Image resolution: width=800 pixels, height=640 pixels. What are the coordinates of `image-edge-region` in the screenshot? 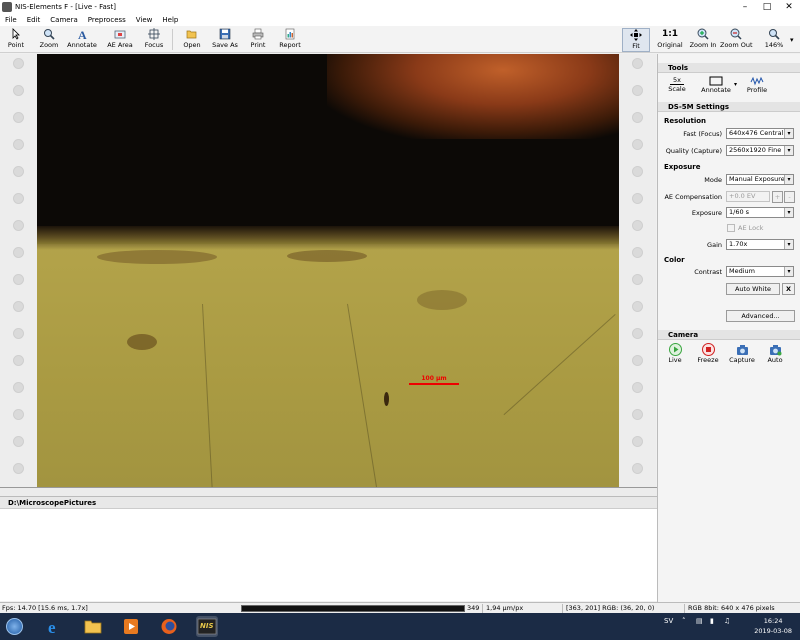 It's located at (328, 238).